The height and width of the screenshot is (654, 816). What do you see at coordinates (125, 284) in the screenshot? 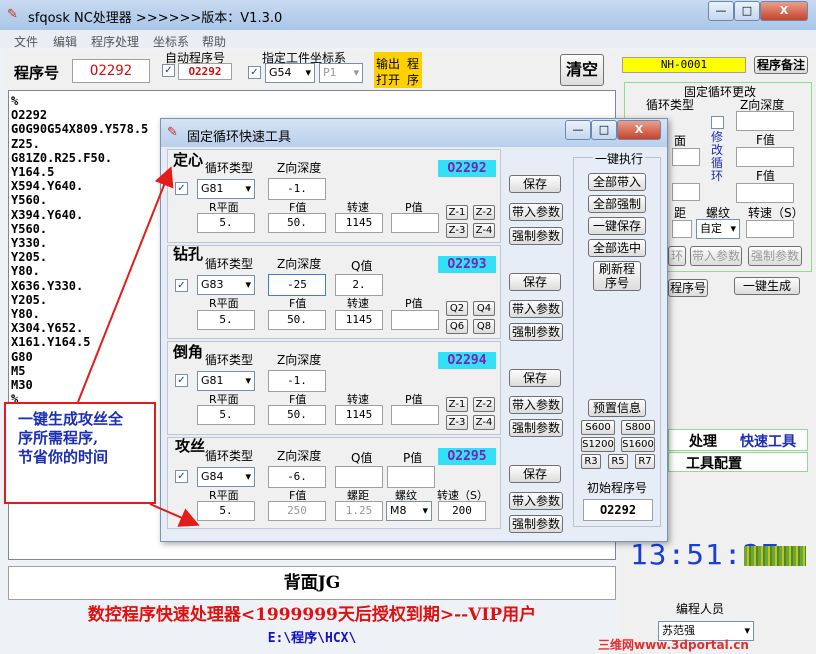
I see `arrow-up` at bounding box center [125, 284].